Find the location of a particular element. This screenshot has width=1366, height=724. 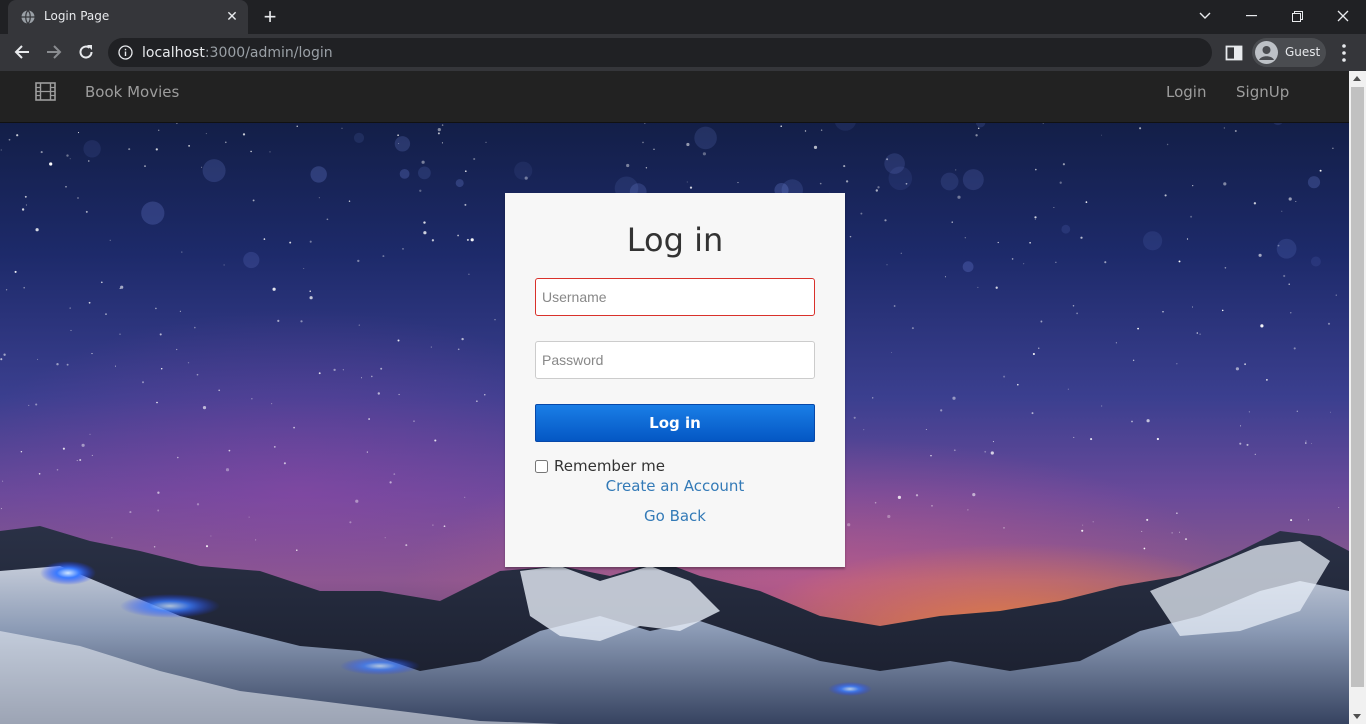

navbar-brand: Book Movies is located at coordinates (132, 92).